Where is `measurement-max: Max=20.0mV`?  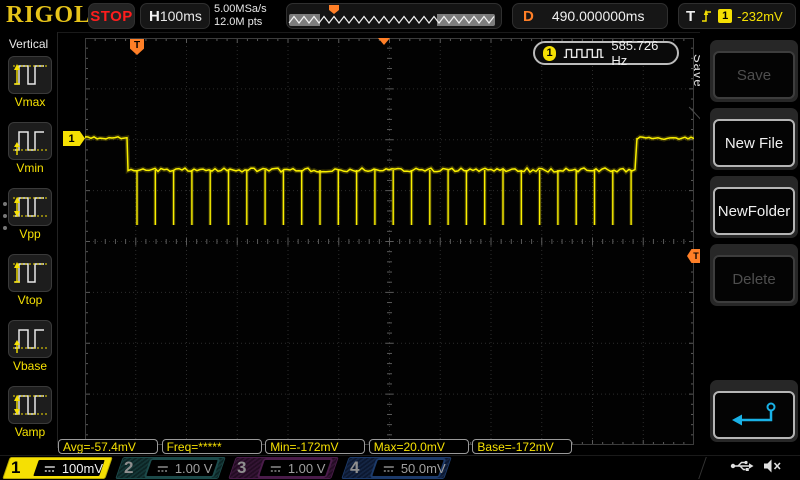
measurement-max: Max=20.0mV is located at coordinates (418, 446).